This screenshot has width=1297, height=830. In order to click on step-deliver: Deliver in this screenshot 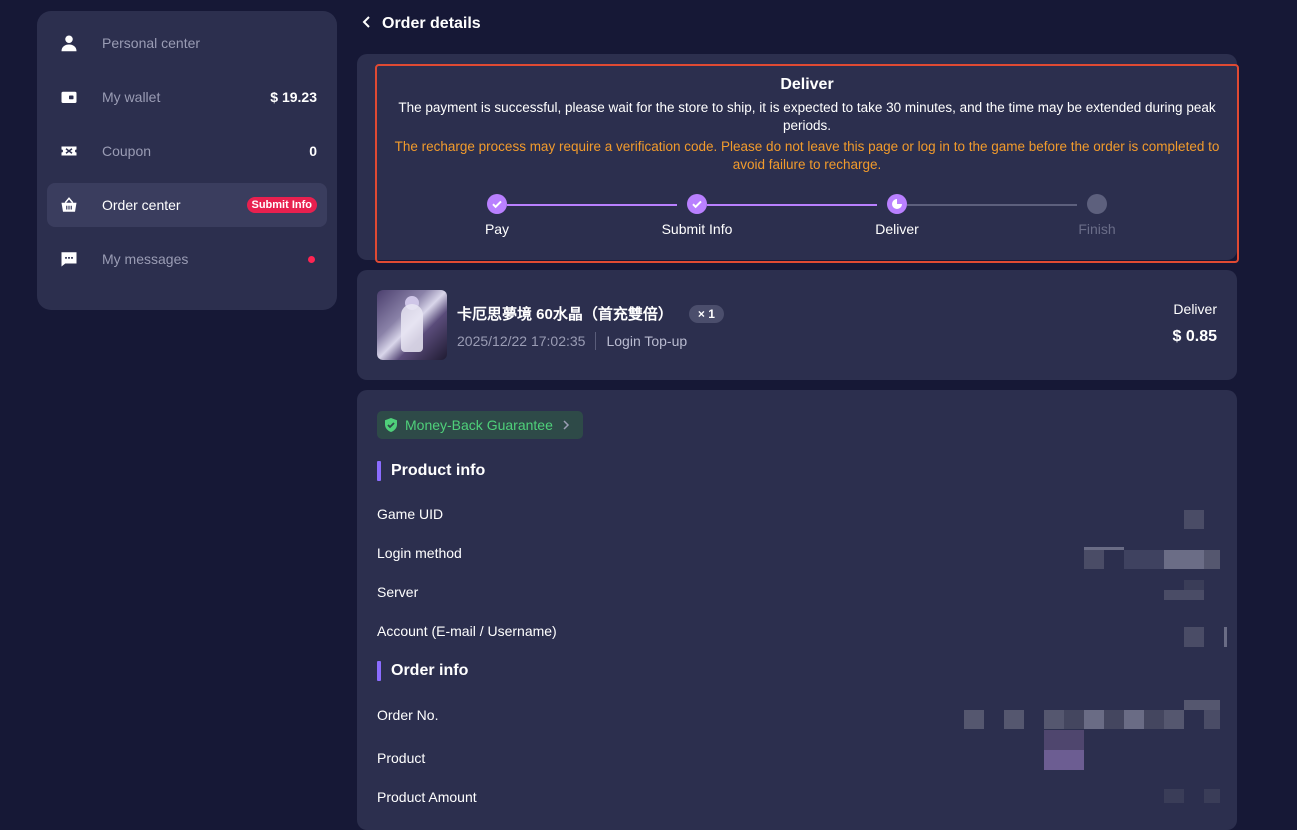, I will do `click(897, 215)`.